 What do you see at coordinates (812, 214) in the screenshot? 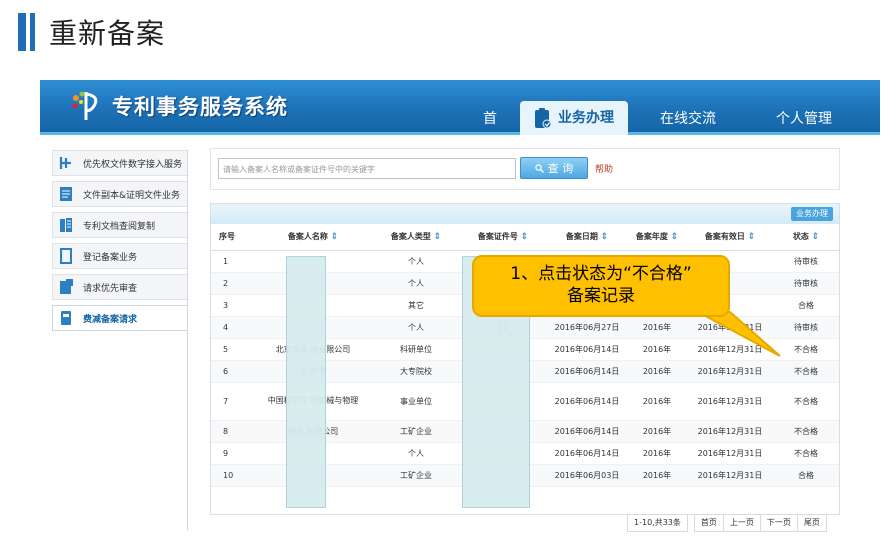
I see `business-action-button: 业务办理` at bounding box center [812, 214].